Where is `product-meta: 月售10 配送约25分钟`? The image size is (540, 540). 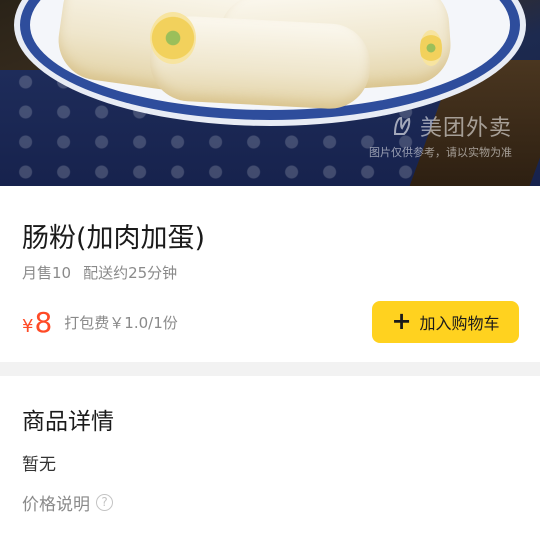
product-meta: 月售10 配送约25分钟 is located at coordinates (99, 272).